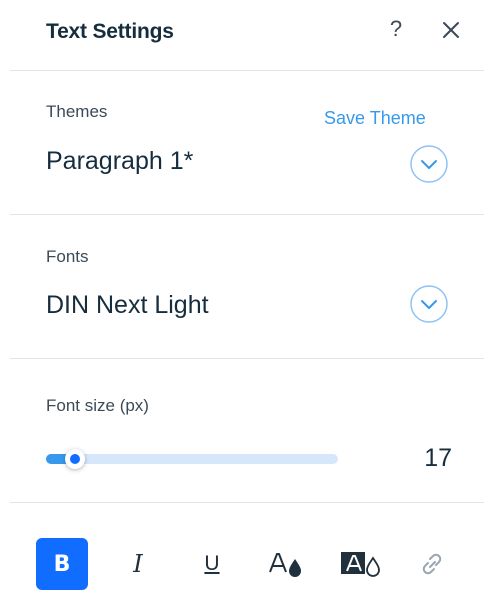 The width and height of the screenshot is (484, 615). I want to click on text-color-icon, so click(285, 565).